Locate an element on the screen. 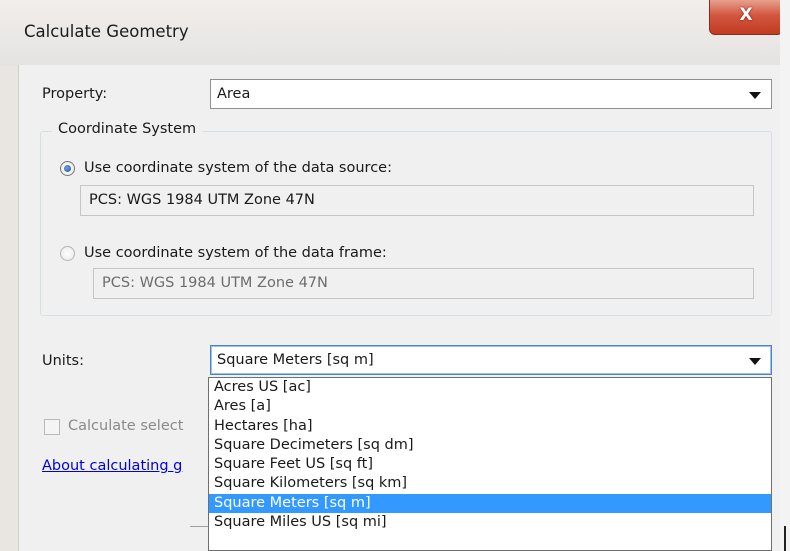 This screenshot has height=551, width=790. property-dropdown: Area is located at coordinates (491, 94).